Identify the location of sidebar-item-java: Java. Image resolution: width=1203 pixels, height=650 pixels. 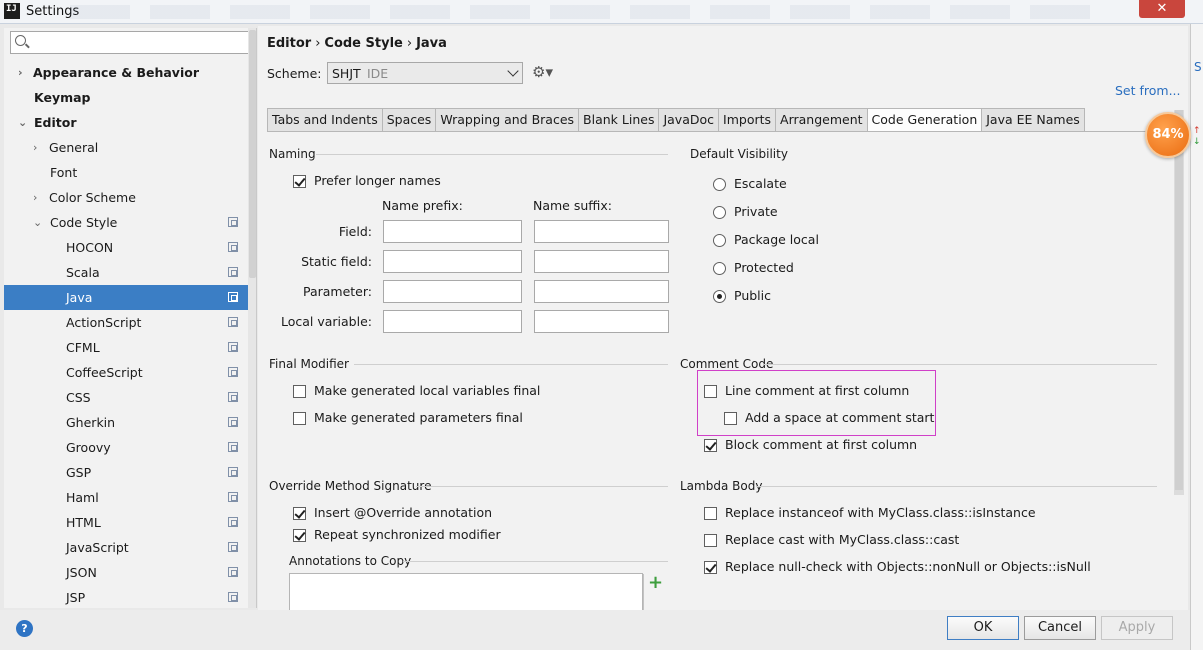
(130, 297).